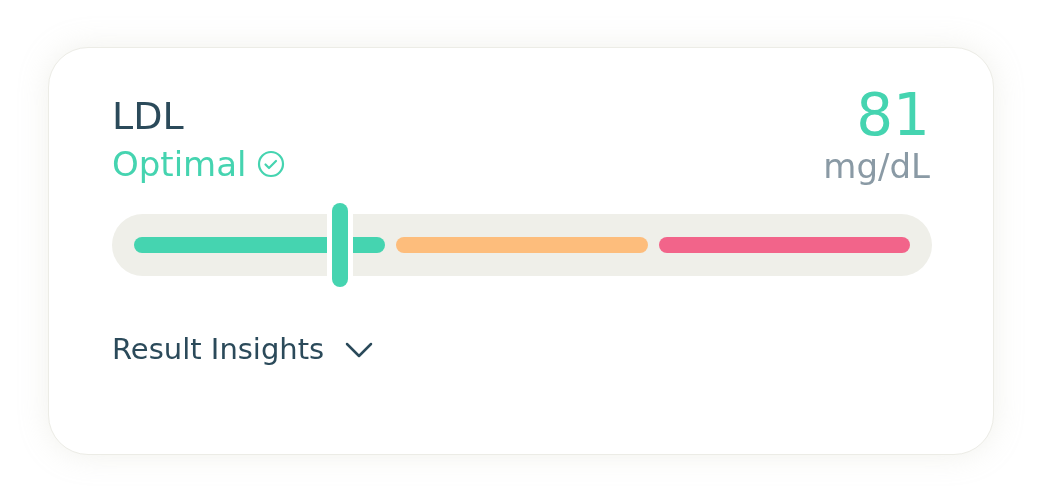 This screenshot has height=501, width=1044. Describe the element at coordinates (893, 115) in the screenshot. I see `result-value: 81` at that location.